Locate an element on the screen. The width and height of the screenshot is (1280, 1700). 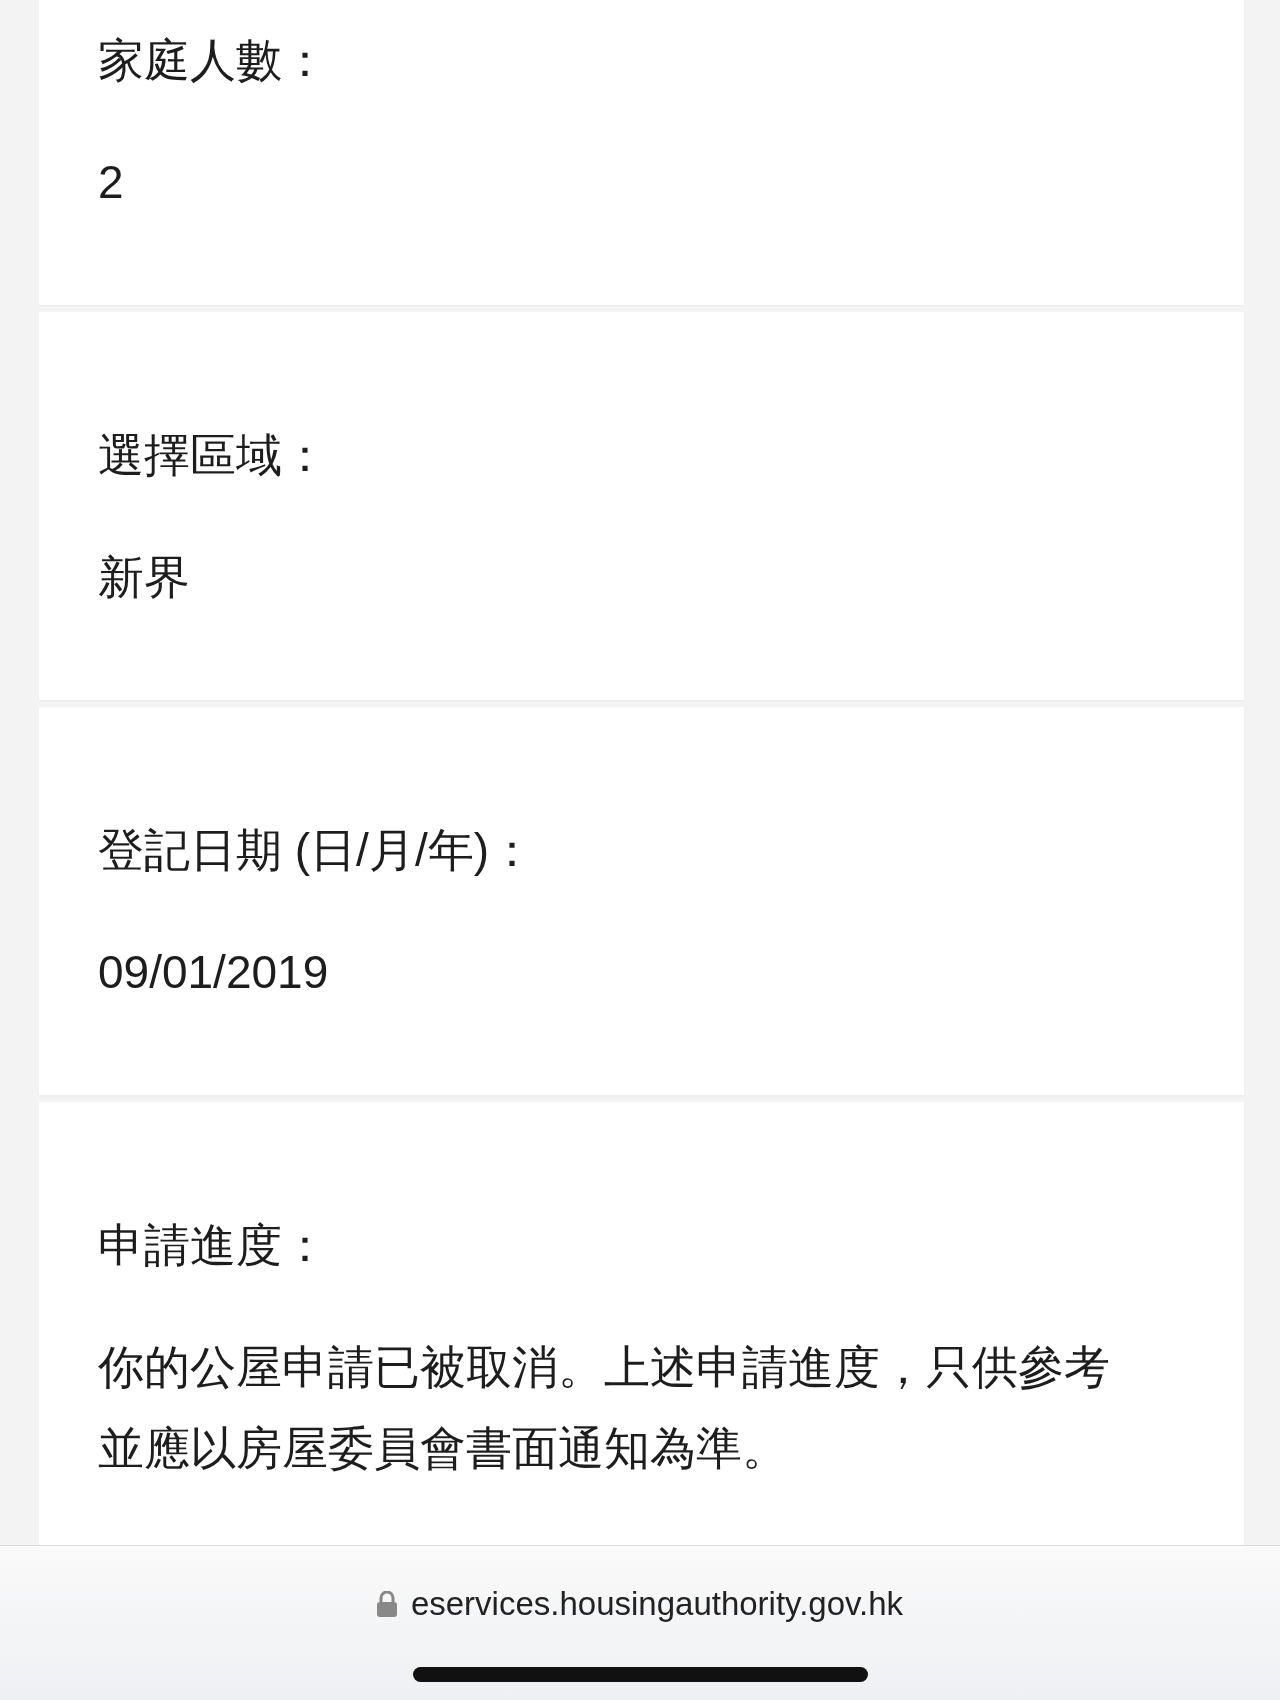
field-label: 登記日期 (日/月/年)： is located at coordinates (317, 850).